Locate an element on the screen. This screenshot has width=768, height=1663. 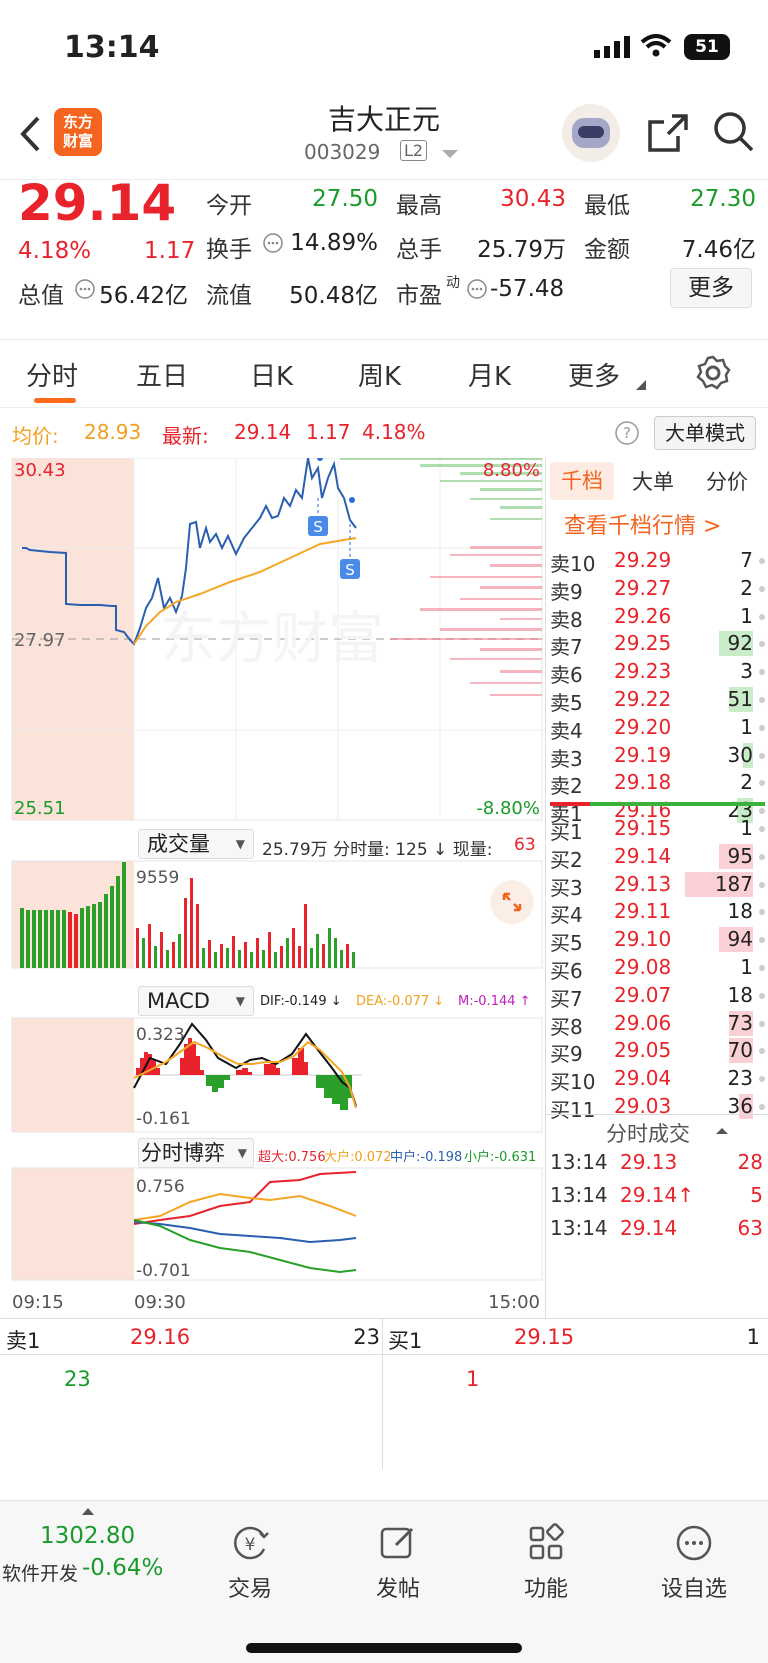
bid-row: 买4 29.11 18 is located at coordinates (657, 912).